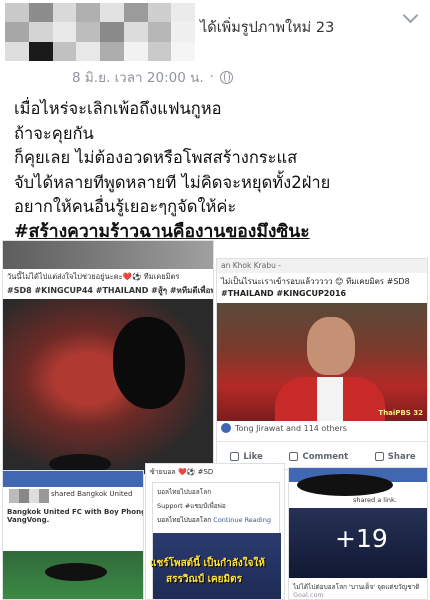 The height and width of the screenshot is (600, 430). What do you see at coordinates (400, 413) in the screenshot?
I see `broadcaster-logo: ThaiPBS 32` at bounding box center [400, 413].